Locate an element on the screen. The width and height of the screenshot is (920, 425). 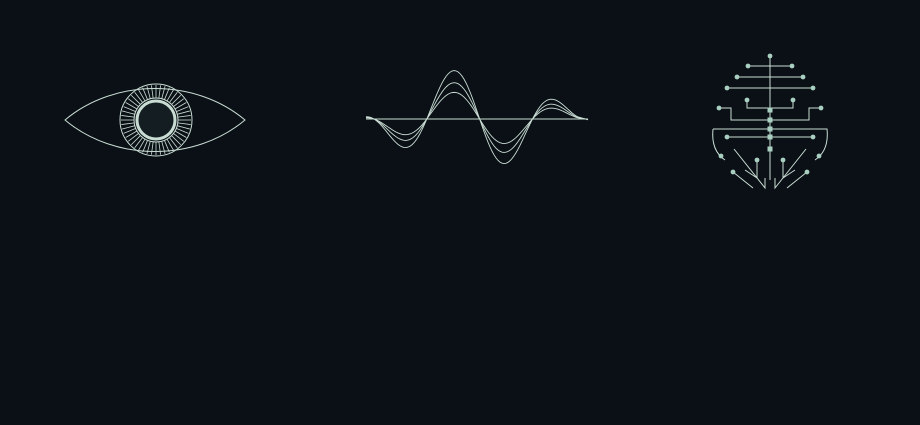
sine-wave-icon is located at coordinates (477, 117).